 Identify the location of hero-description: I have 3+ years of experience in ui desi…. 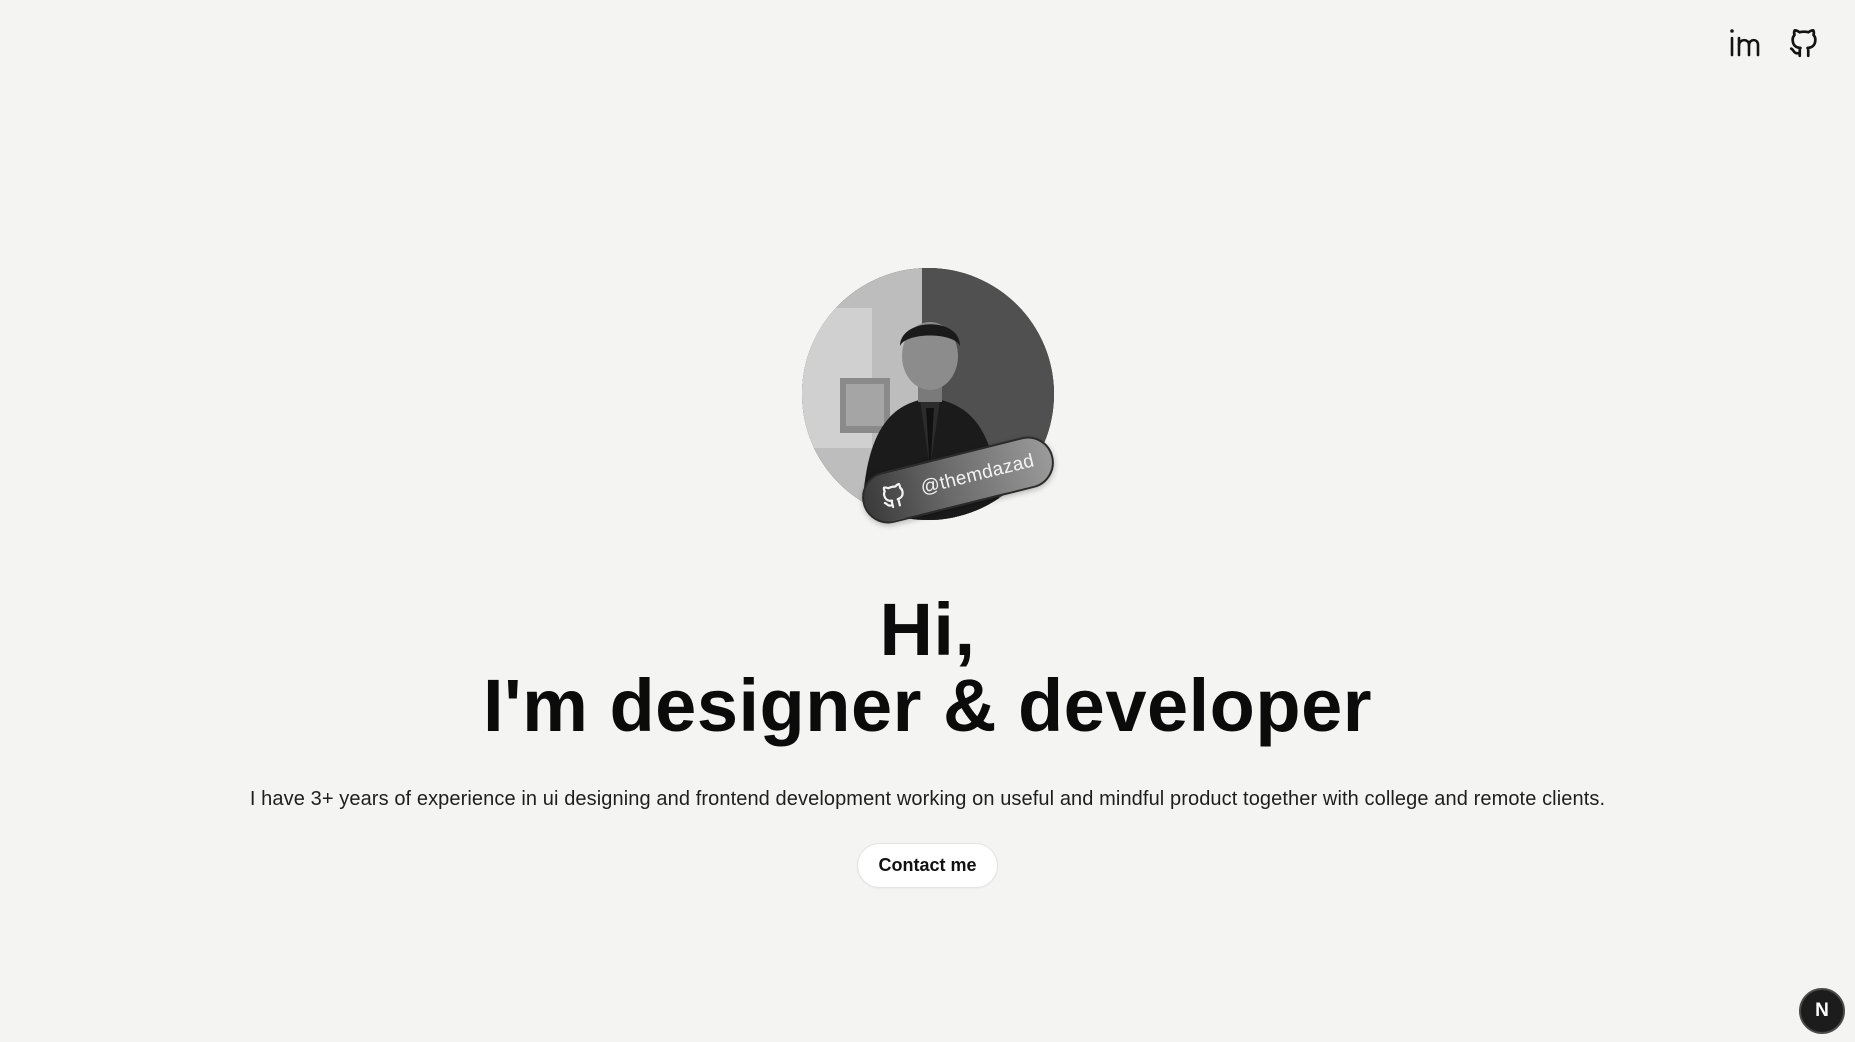
(927, 799).